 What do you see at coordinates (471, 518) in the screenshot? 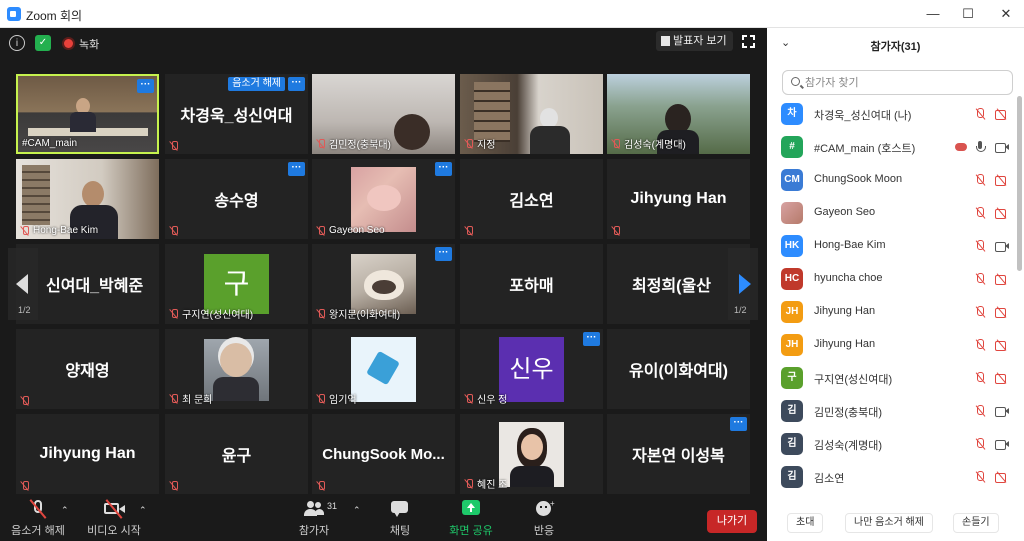
I see `share-screen-button: 화면 공유` at bounding box center [471, 518].